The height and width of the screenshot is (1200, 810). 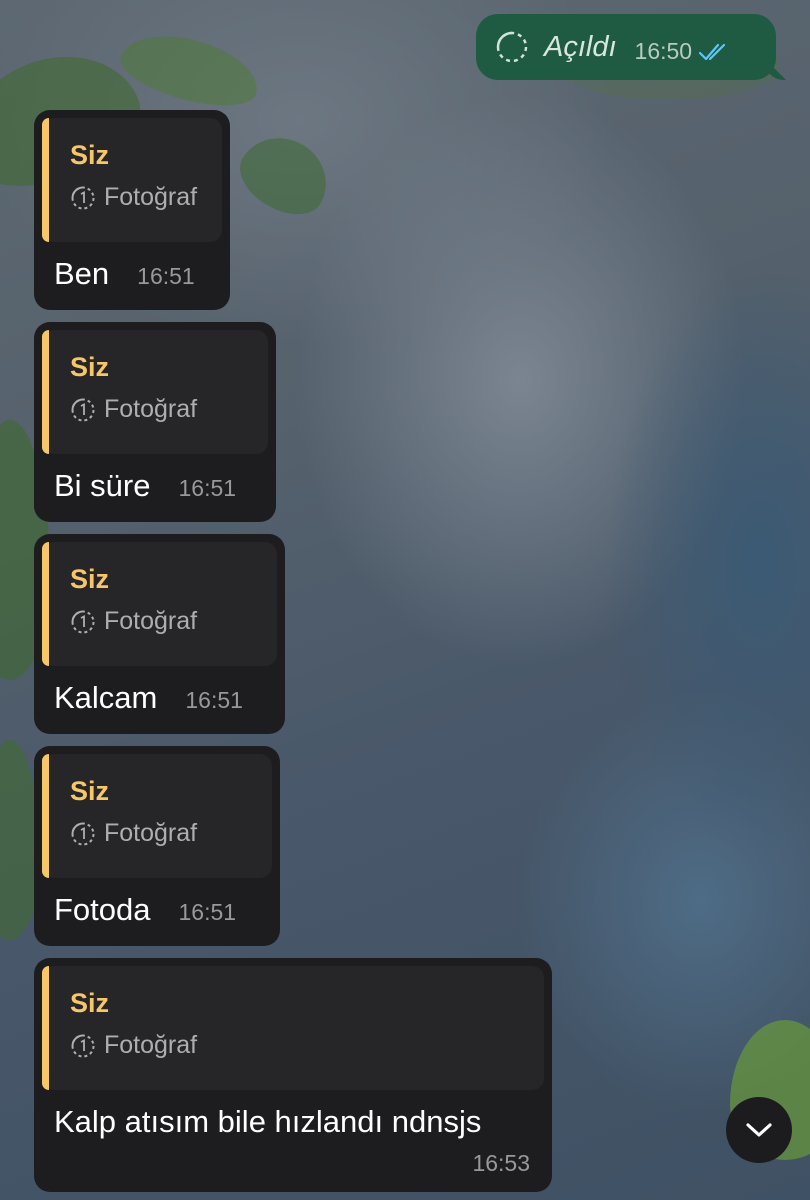 I want to click on chevron-down-icon, so click(x=759, y=1130).